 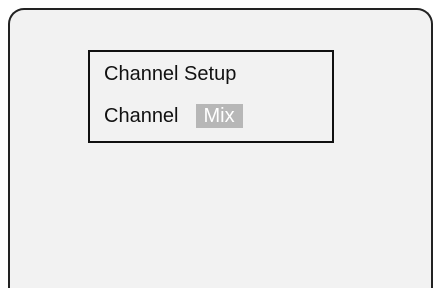 What do you see at coordinates (141, 115) in the screenshot?
I see `channel-label: Channel` at bounding box center [141, 115].